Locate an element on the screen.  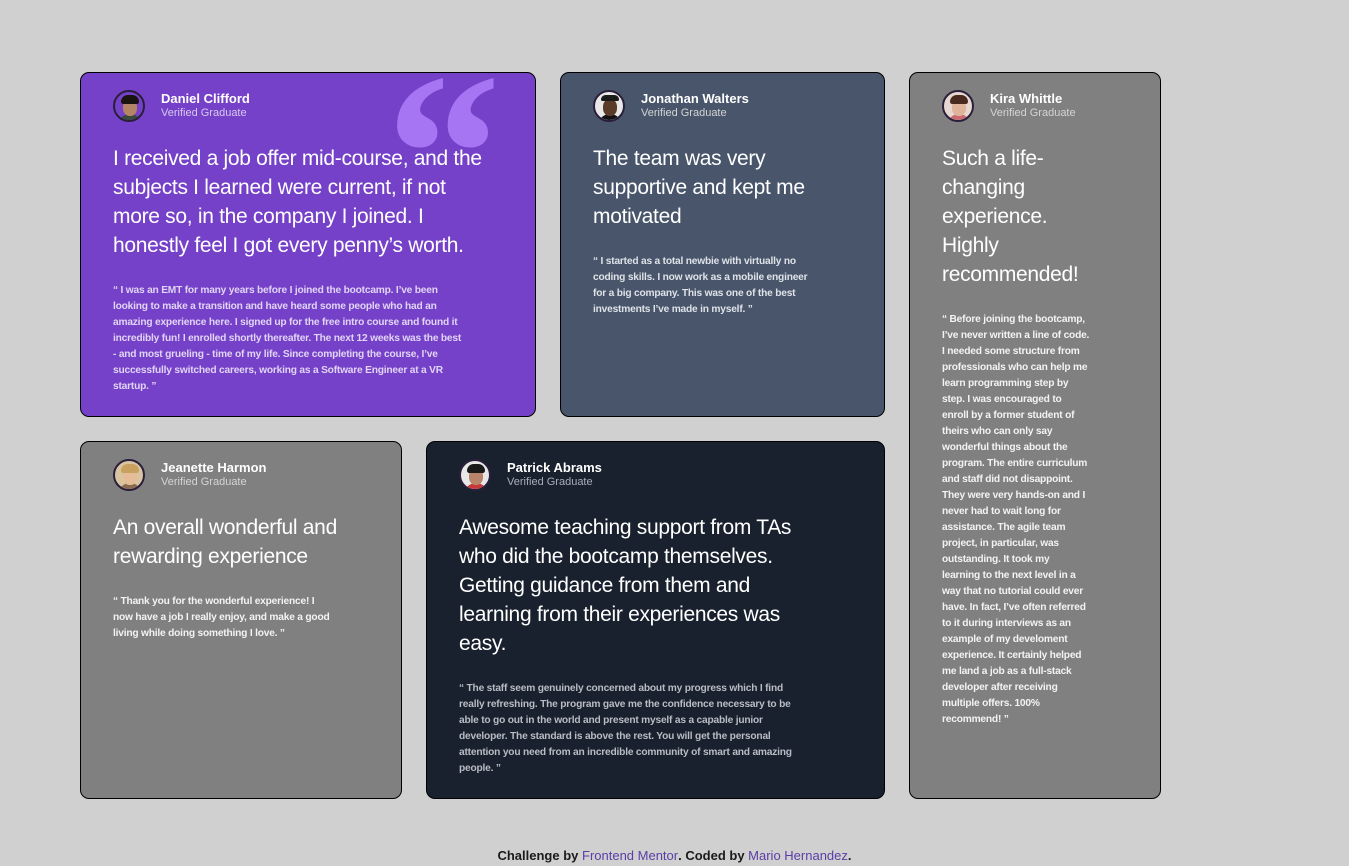
footer-prefix: Challenge by is located at coordinates (539, 855).